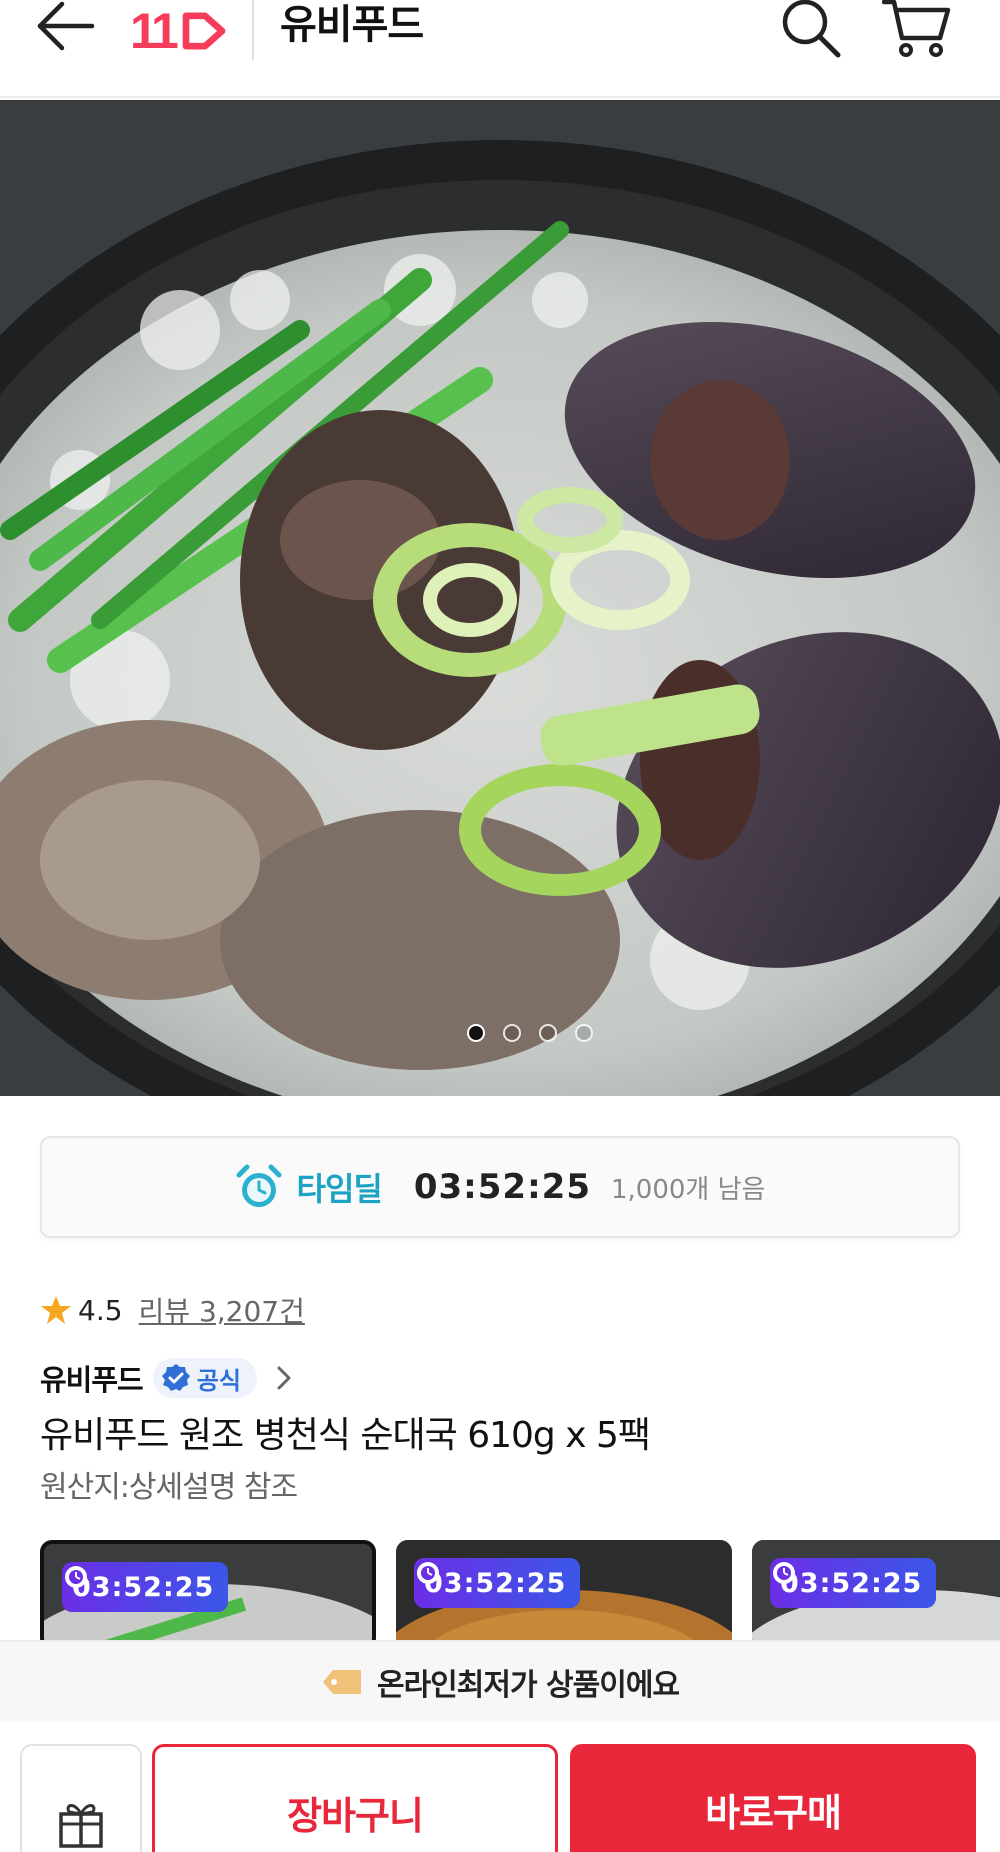 The height and width of the screenshot is (1852, 1000). Describe the element at coordinates (500, 49) in the screenshot. I see `top-header: 11 유비푸드` at that location.